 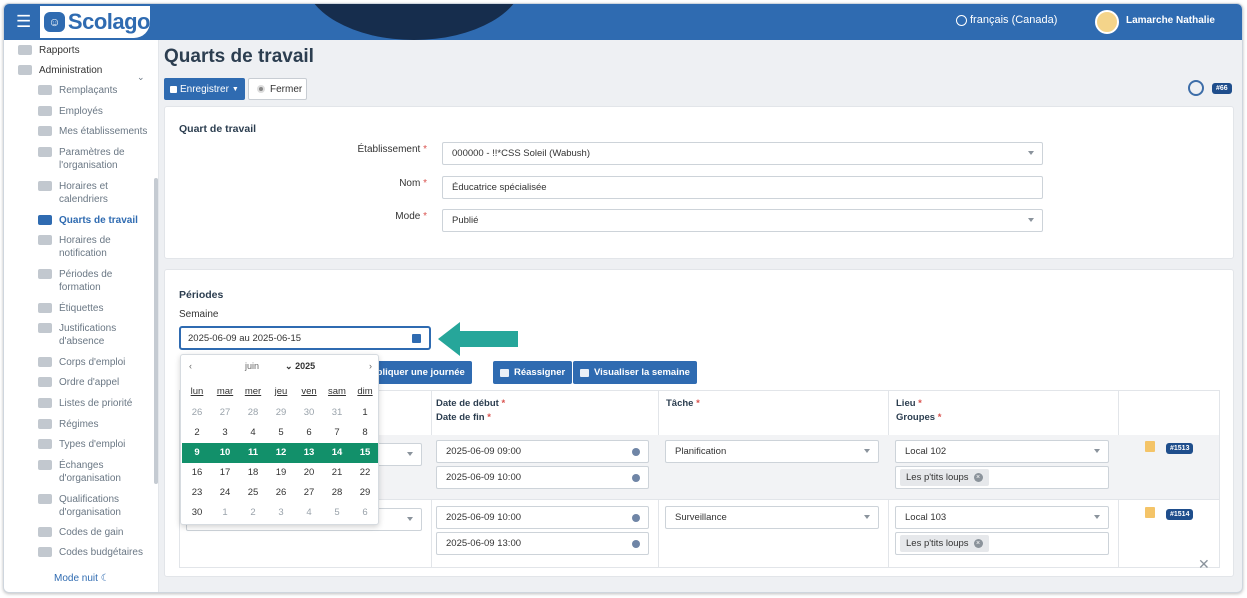 What do you see at coordinates (79, 193) in the screenshot?
I see `sidebar-item: Horaires et calendriers` at bounding box center [79, 193].